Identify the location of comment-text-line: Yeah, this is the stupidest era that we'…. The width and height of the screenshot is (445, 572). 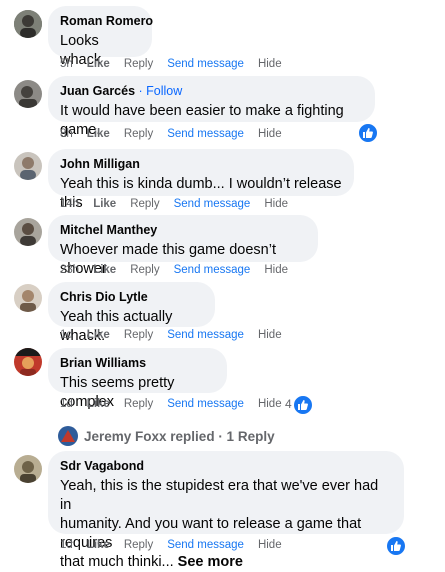
(219, 495).